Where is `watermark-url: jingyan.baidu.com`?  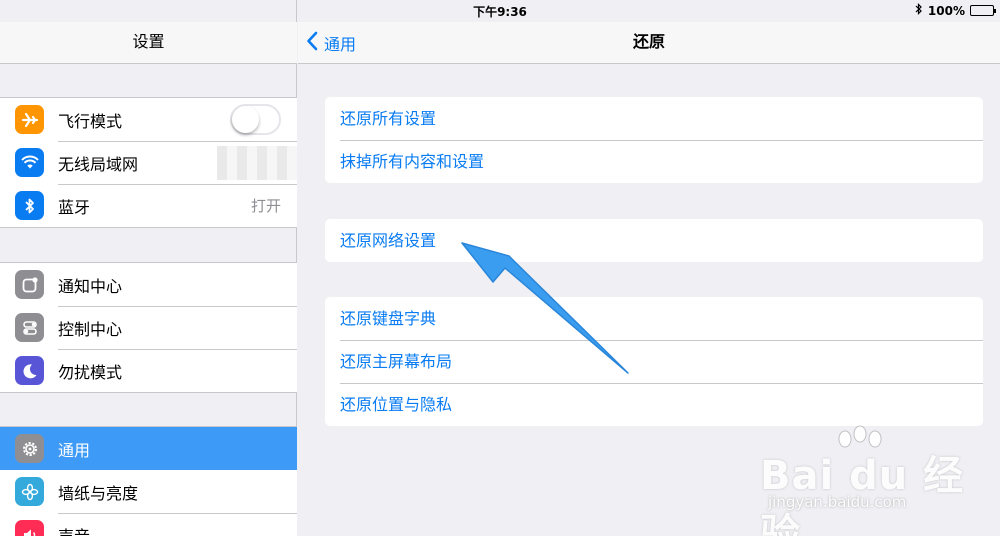
watermark-url: jingyan.baidu.com is located at coordinates (837, 502).